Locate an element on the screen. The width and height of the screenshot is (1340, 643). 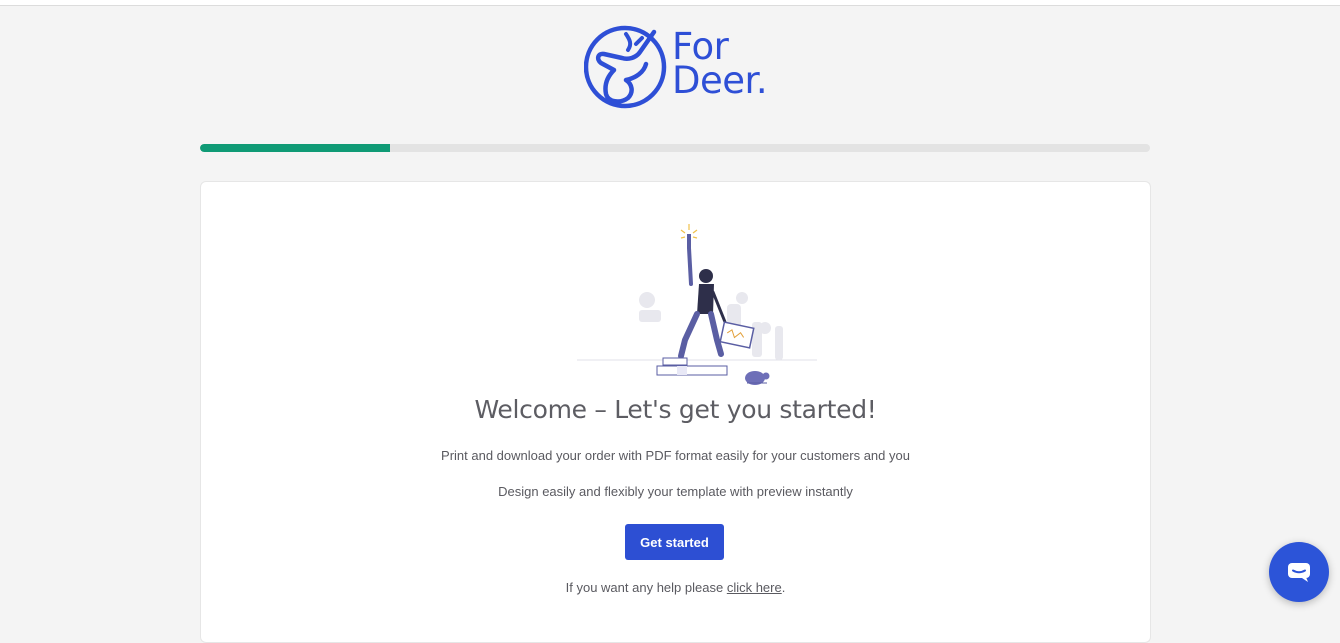
welcome-heading: Welcome – Let's get you started! is located at coordinates (675, 409).